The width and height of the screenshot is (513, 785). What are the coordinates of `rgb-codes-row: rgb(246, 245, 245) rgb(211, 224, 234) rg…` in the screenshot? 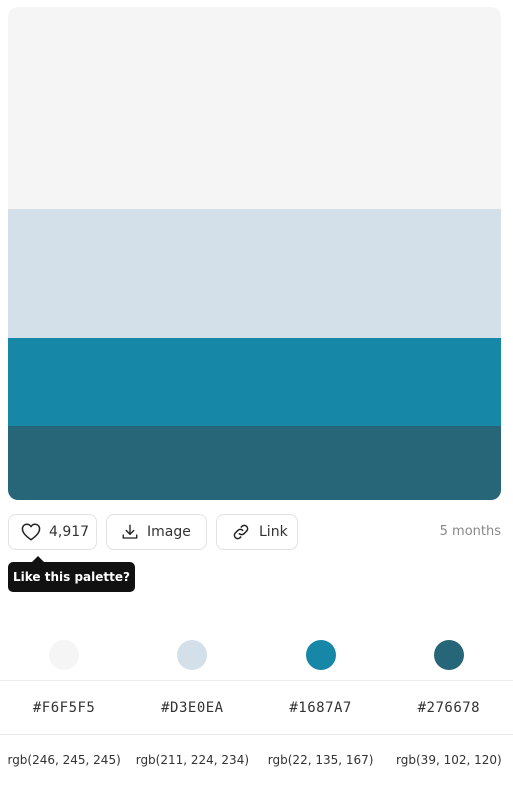 It's located at (256, 760).